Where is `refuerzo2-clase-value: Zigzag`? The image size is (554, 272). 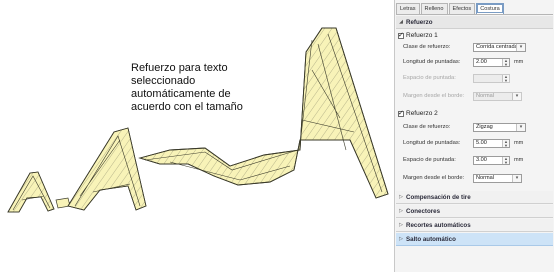 refuerzo2-clase-value: Zigzag is located at coordinates (484, 127).